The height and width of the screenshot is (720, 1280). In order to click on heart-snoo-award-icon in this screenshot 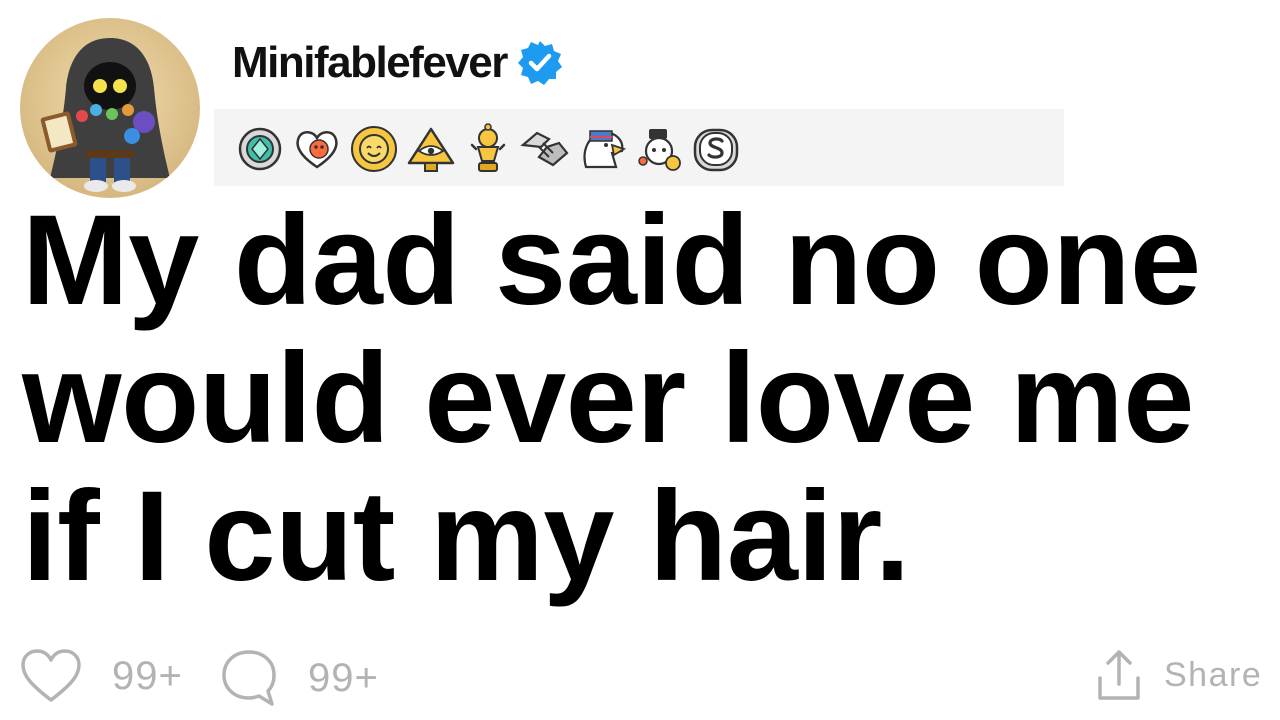, I will do `click(317, 149)`.